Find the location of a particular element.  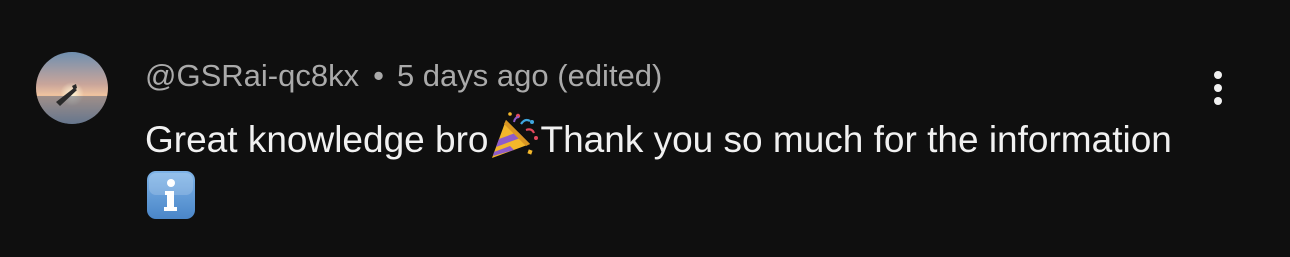

more-options-button is located at coordinates (1218, 88).